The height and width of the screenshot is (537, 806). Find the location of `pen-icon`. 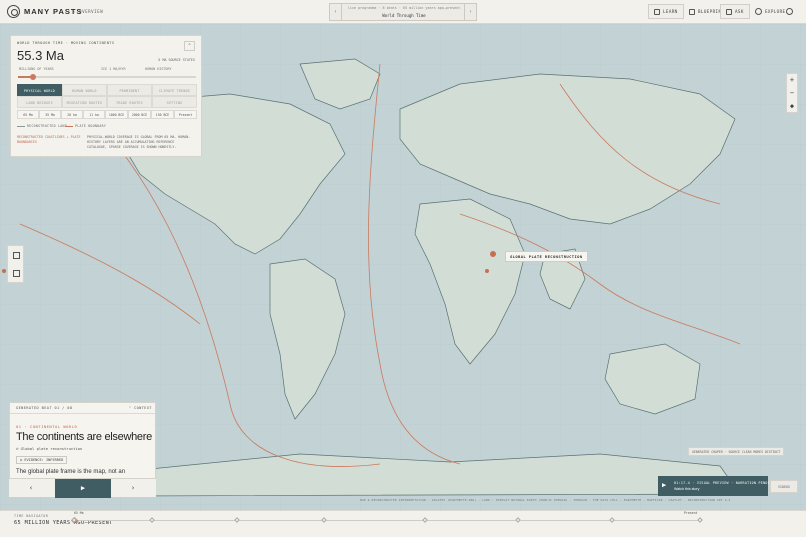

pen-icon is located at coordinates (729, 11).